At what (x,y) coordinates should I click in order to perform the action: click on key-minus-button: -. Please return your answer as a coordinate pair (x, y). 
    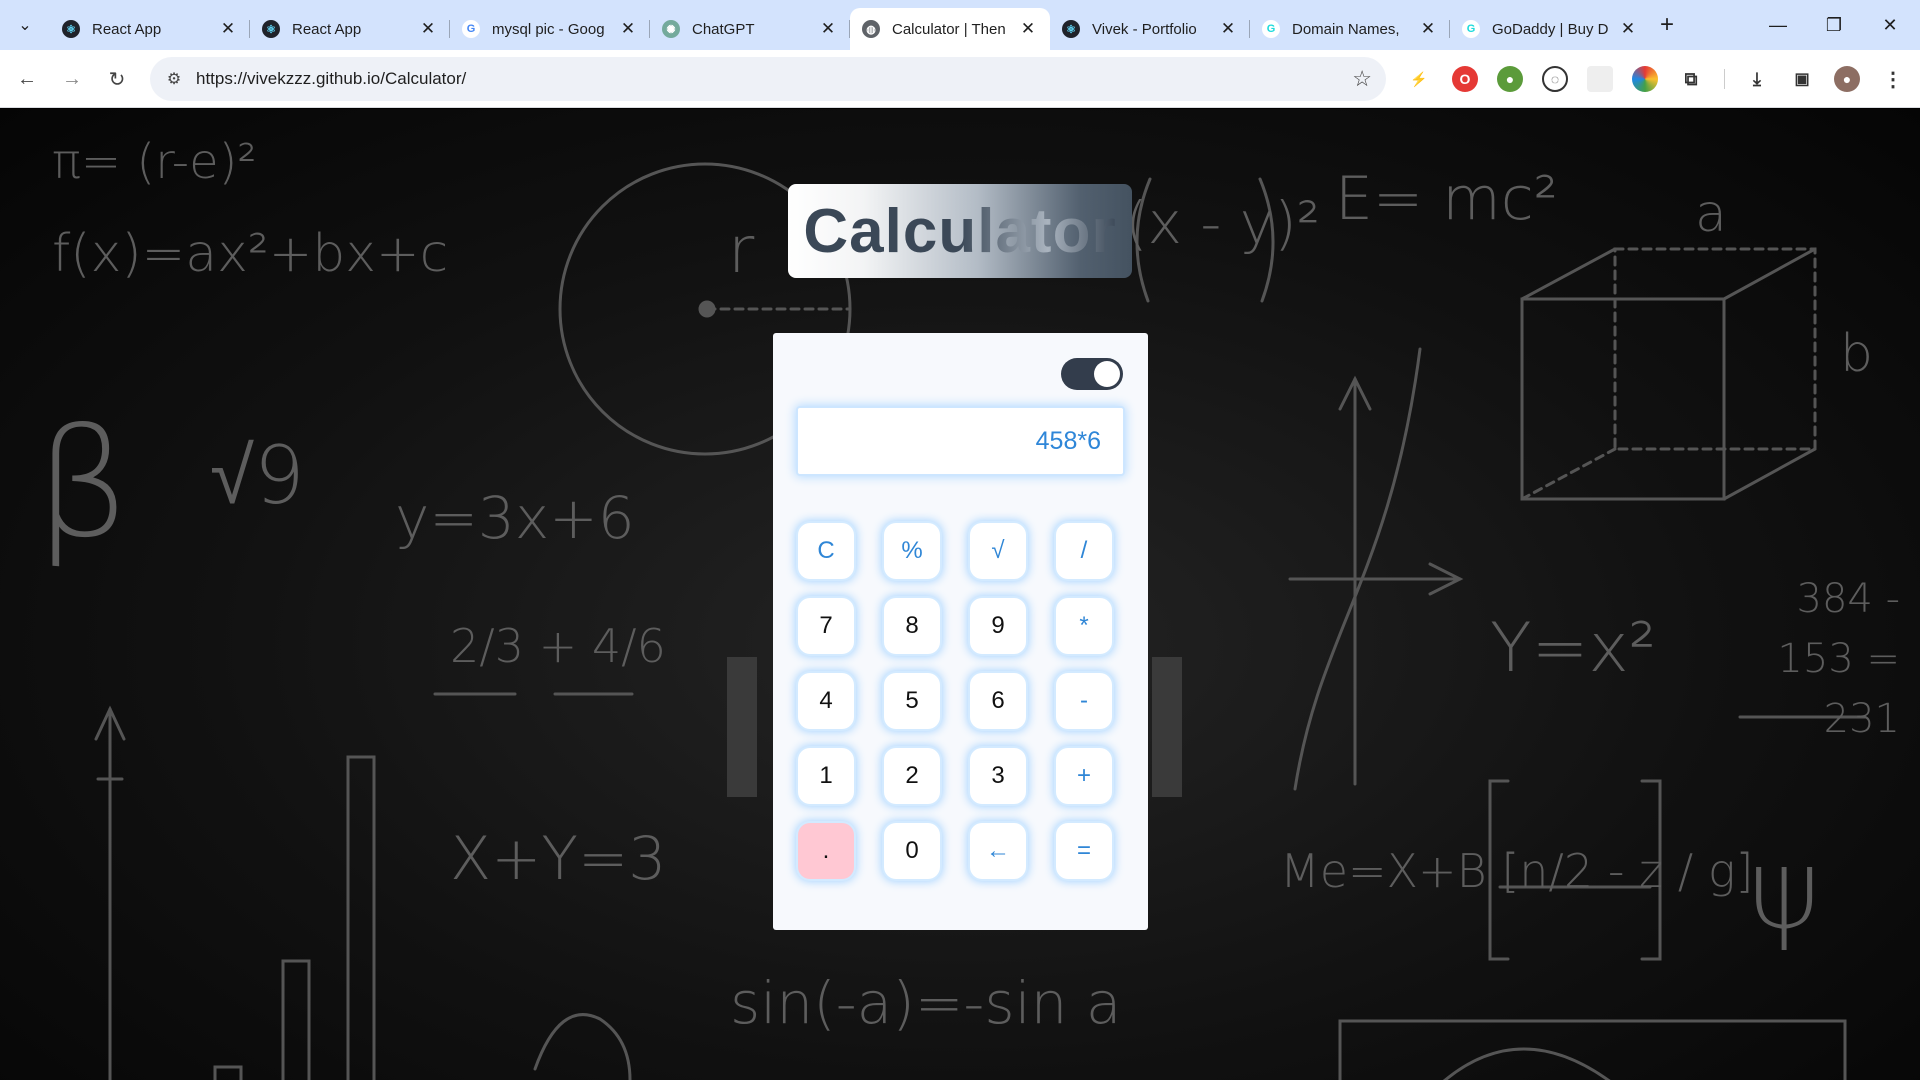
    Looking at the image, I should click on (1084, 701).